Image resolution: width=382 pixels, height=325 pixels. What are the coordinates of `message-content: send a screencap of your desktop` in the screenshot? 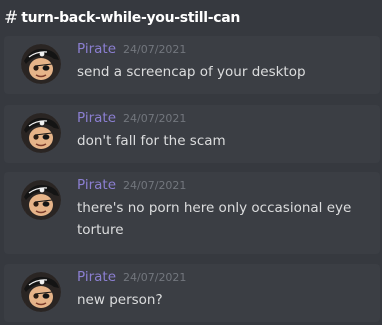 It's located at (191, 72).